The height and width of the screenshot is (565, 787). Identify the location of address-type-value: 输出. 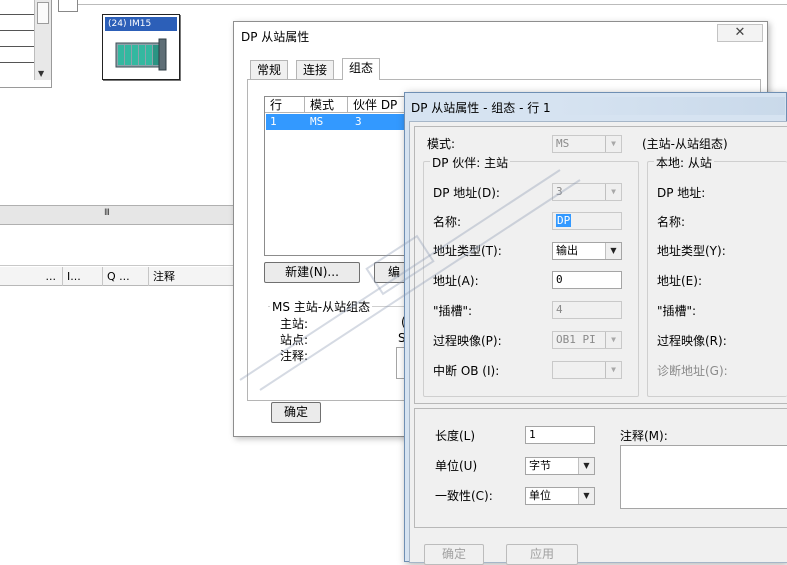
(567, 250).